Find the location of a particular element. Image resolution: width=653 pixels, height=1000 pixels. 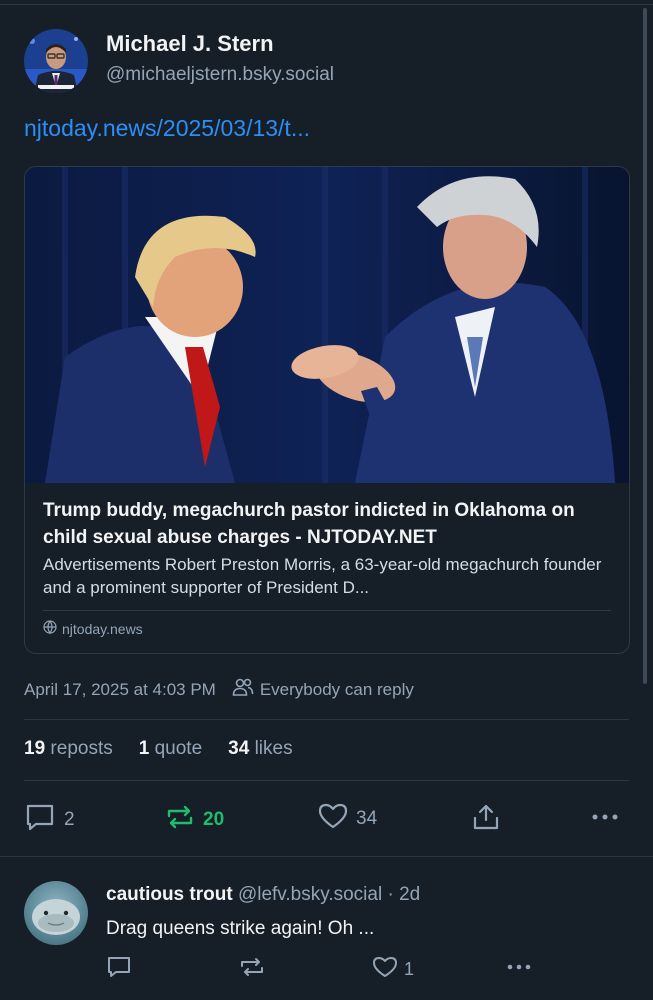

reply-like-button: 1 is located at coordinates (393, 969).